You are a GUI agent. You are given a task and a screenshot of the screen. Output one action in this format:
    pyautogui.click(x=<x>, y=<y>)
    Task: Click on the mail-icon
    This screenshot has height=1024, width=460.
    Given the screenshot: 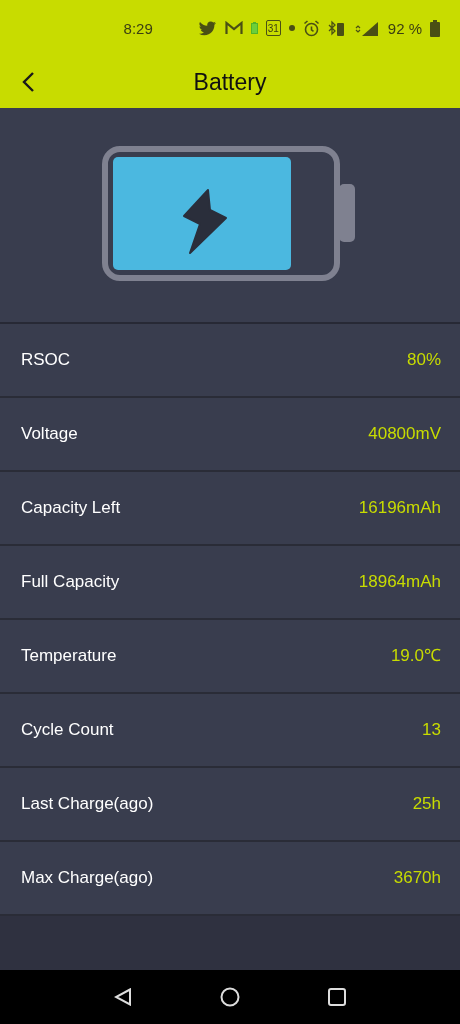 What is the action you would take?
    pyautogui.click(x=233, y=28)
    